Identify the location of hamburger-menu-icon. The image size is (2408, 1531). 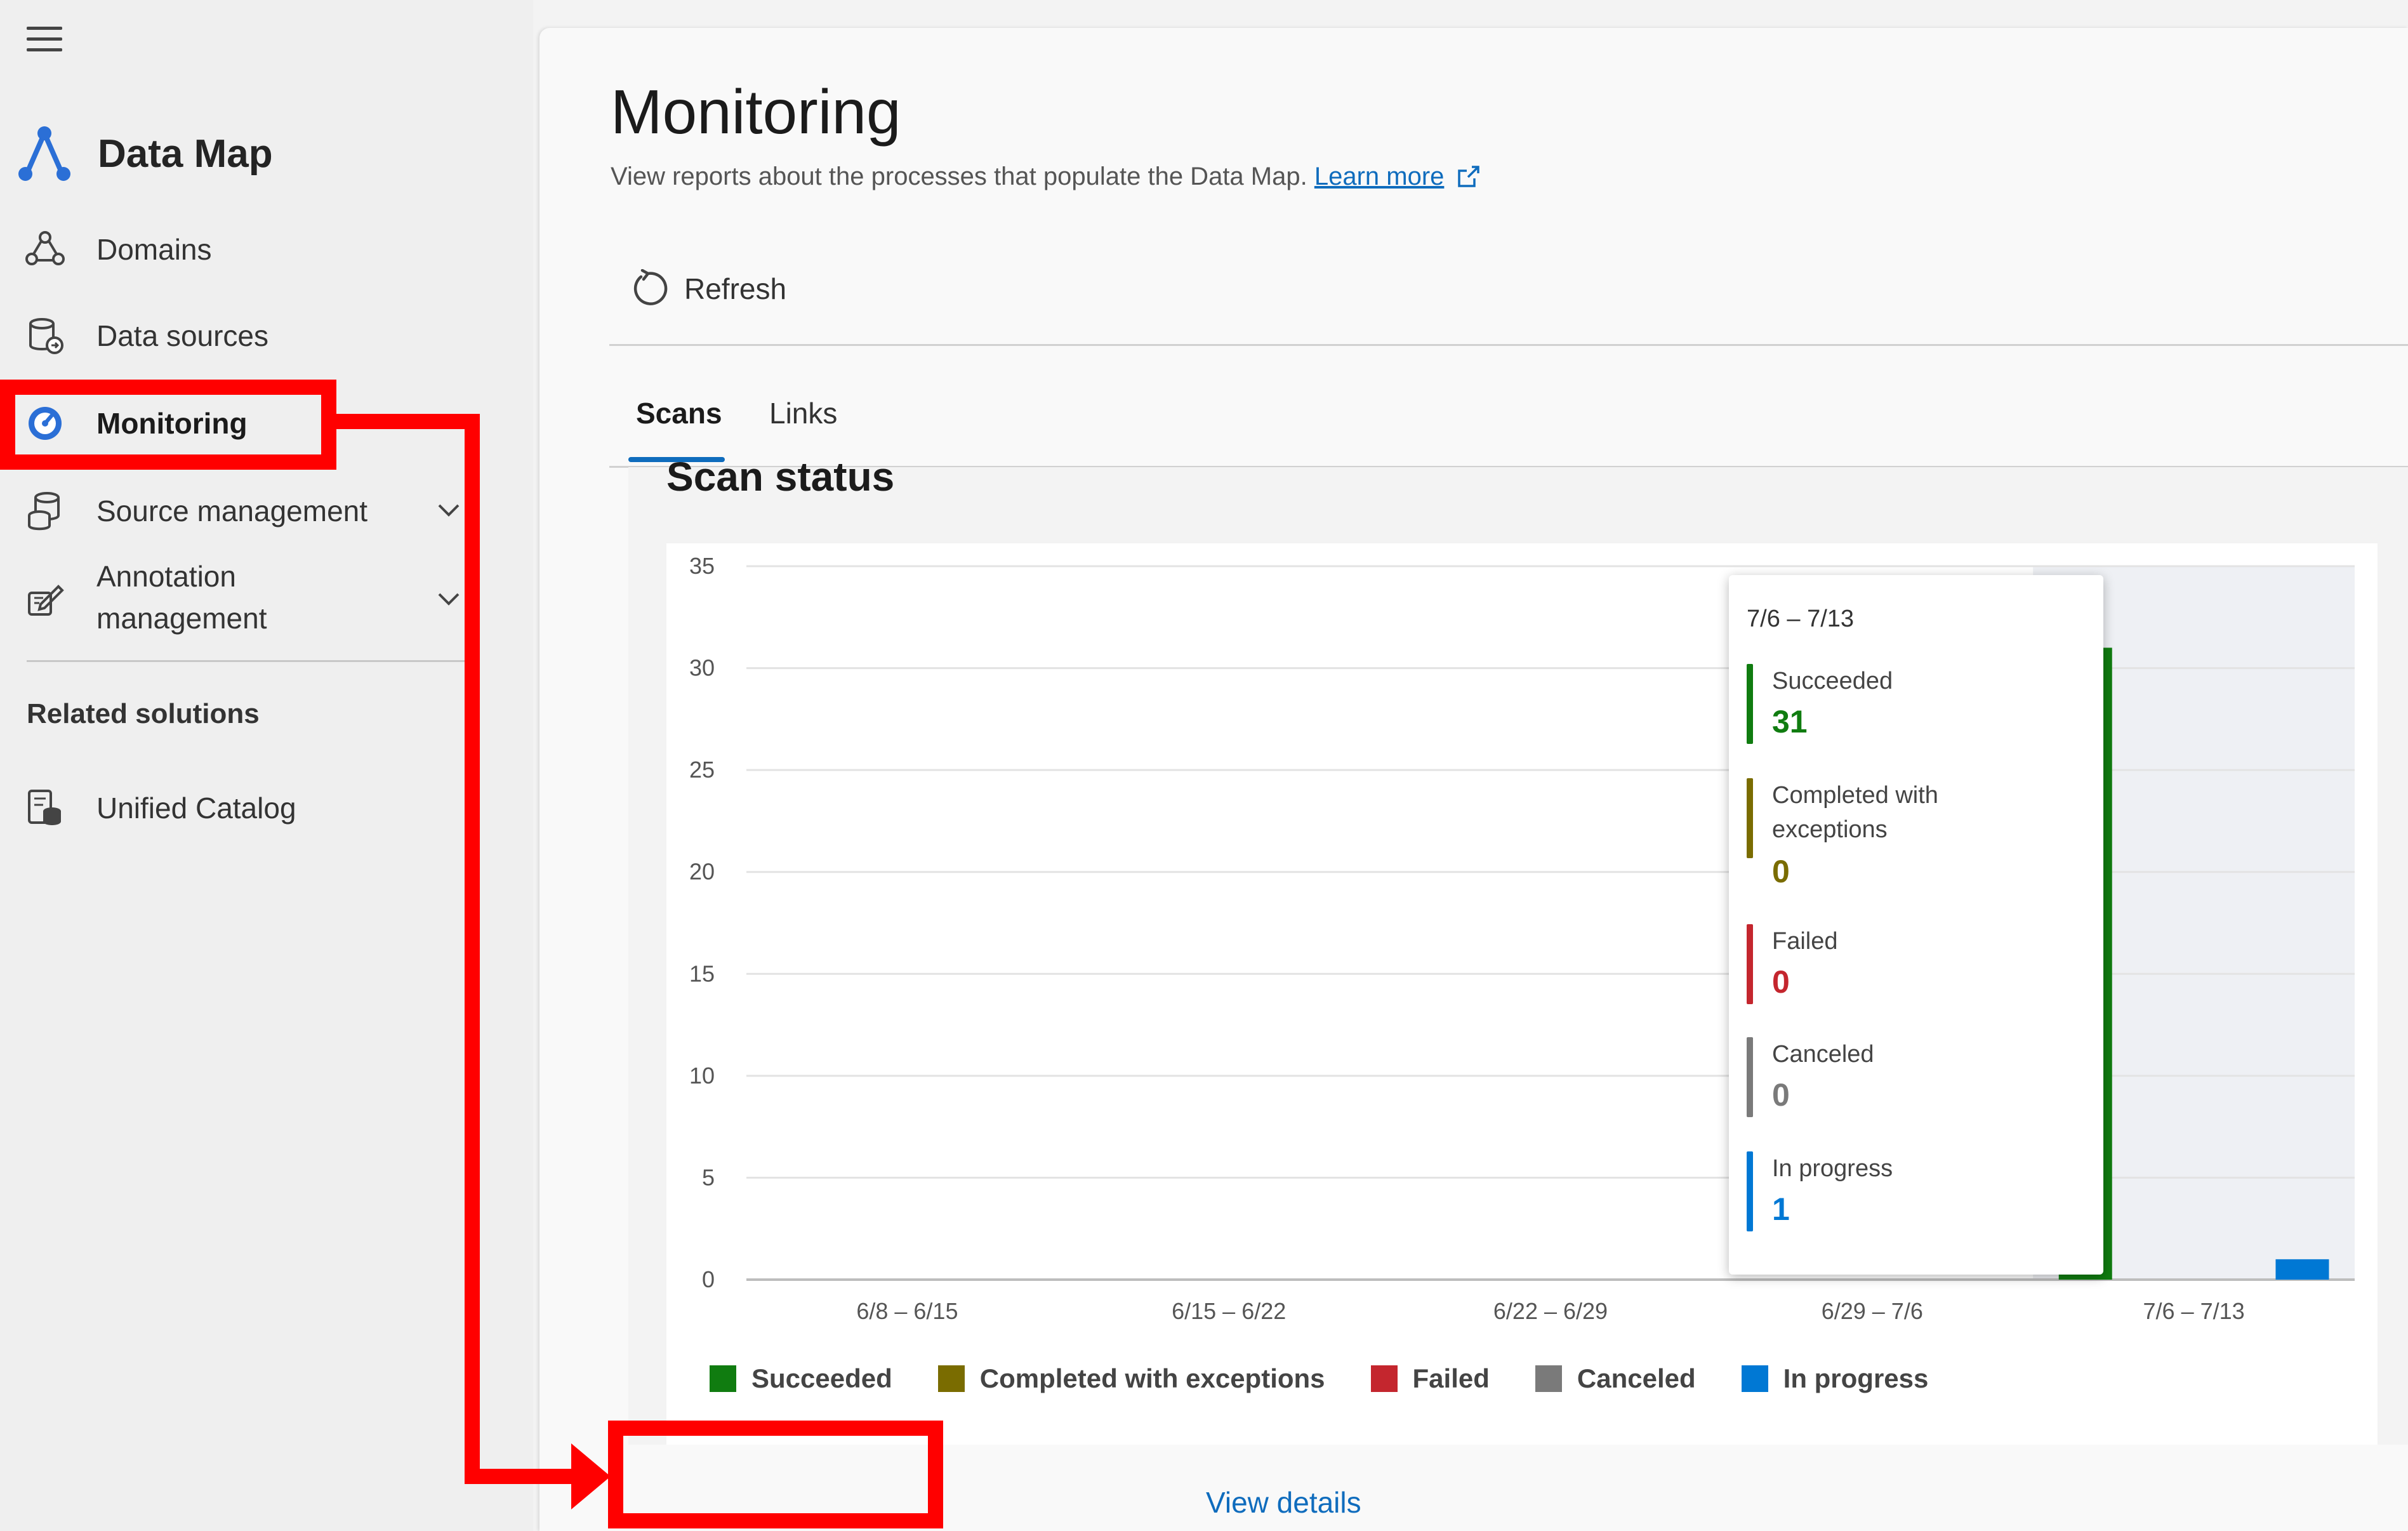
(44, 39).